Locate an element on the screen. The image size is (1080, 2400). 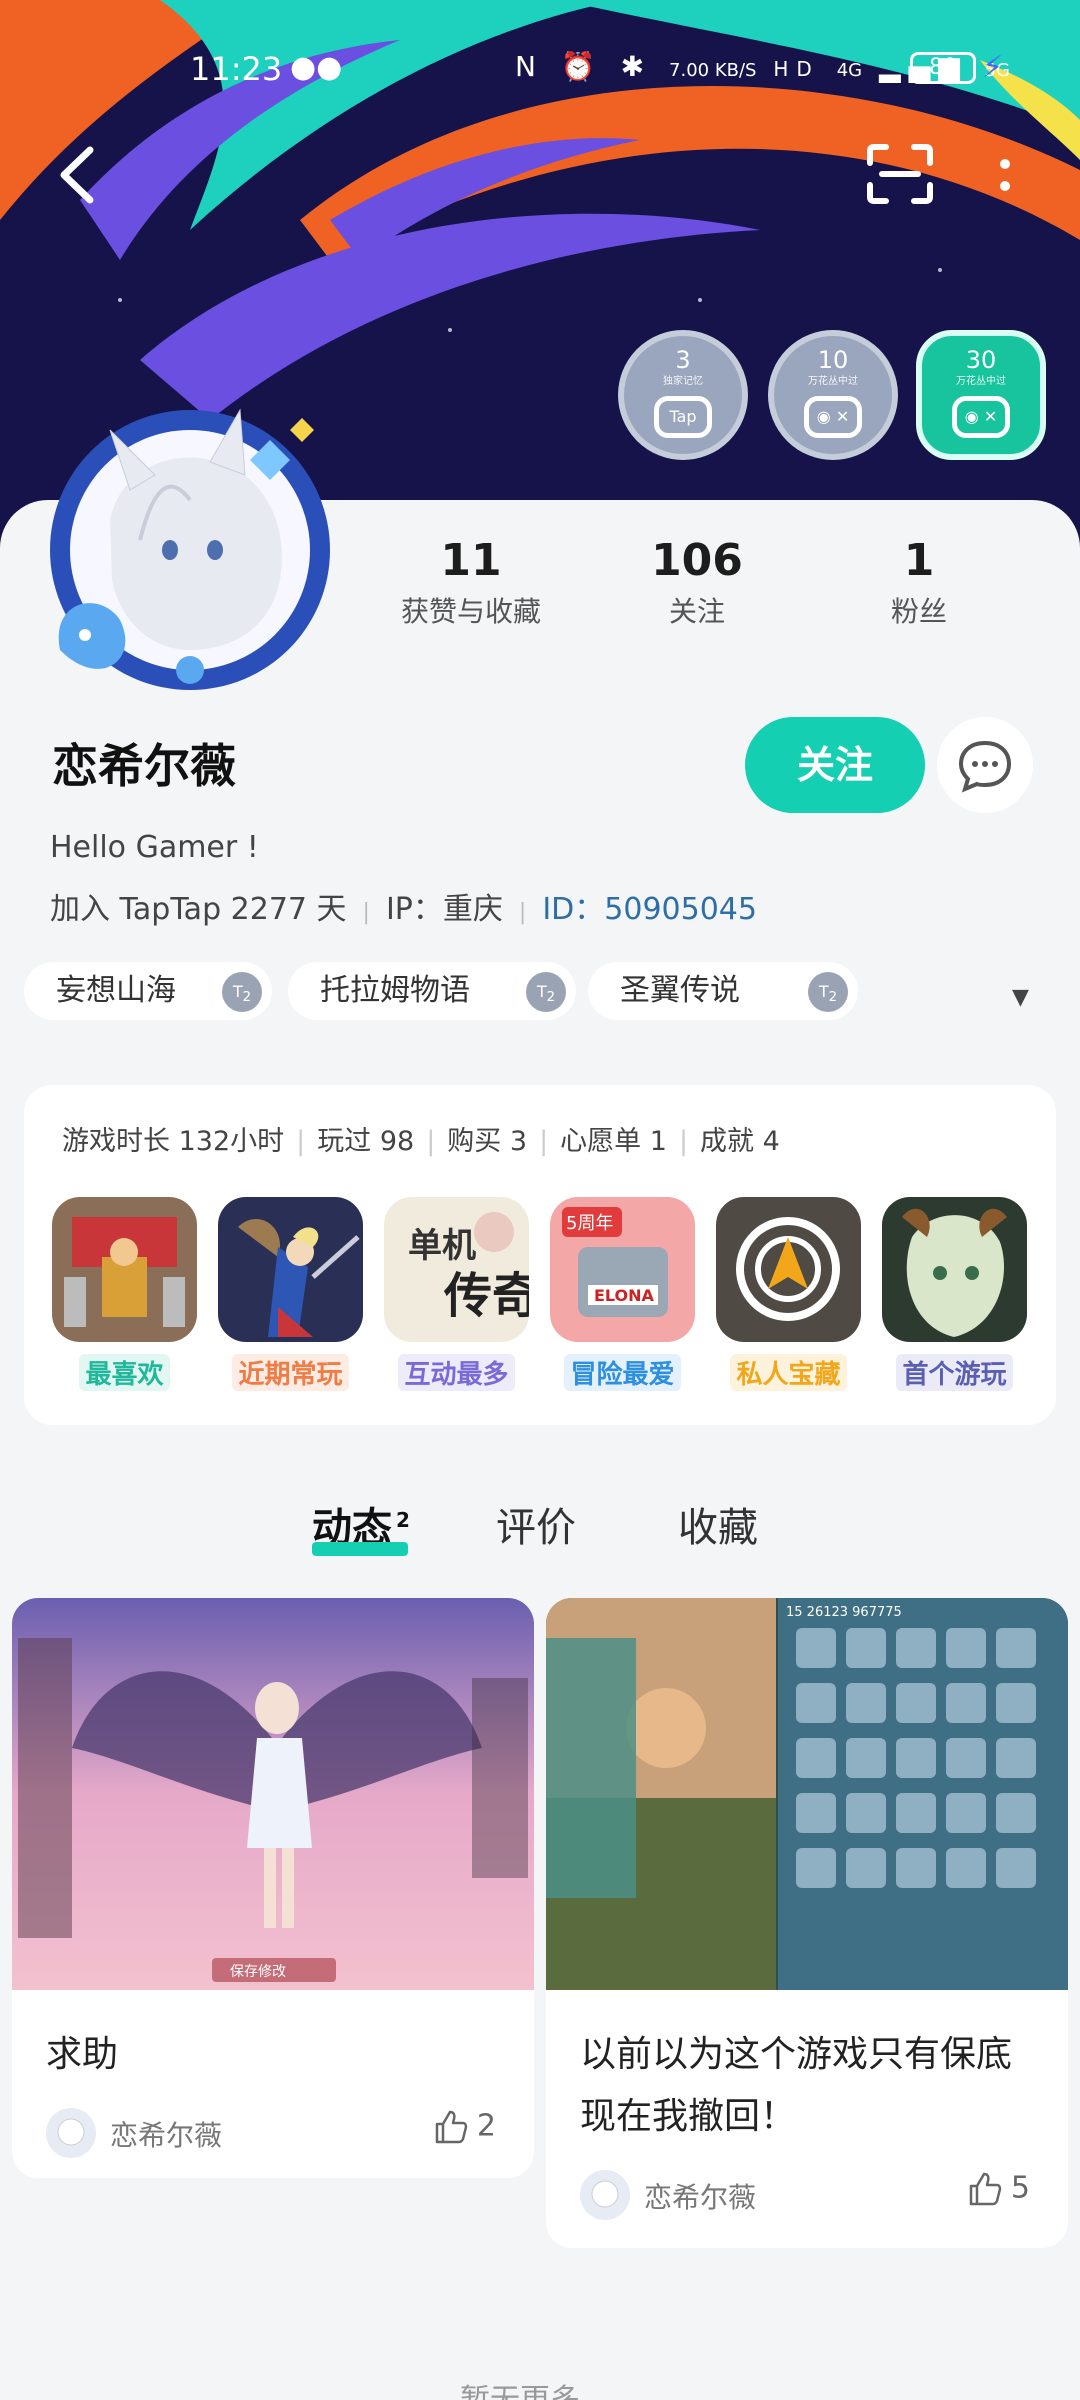
svg-text: 保存修改 is located at coordinates (258, 1972).